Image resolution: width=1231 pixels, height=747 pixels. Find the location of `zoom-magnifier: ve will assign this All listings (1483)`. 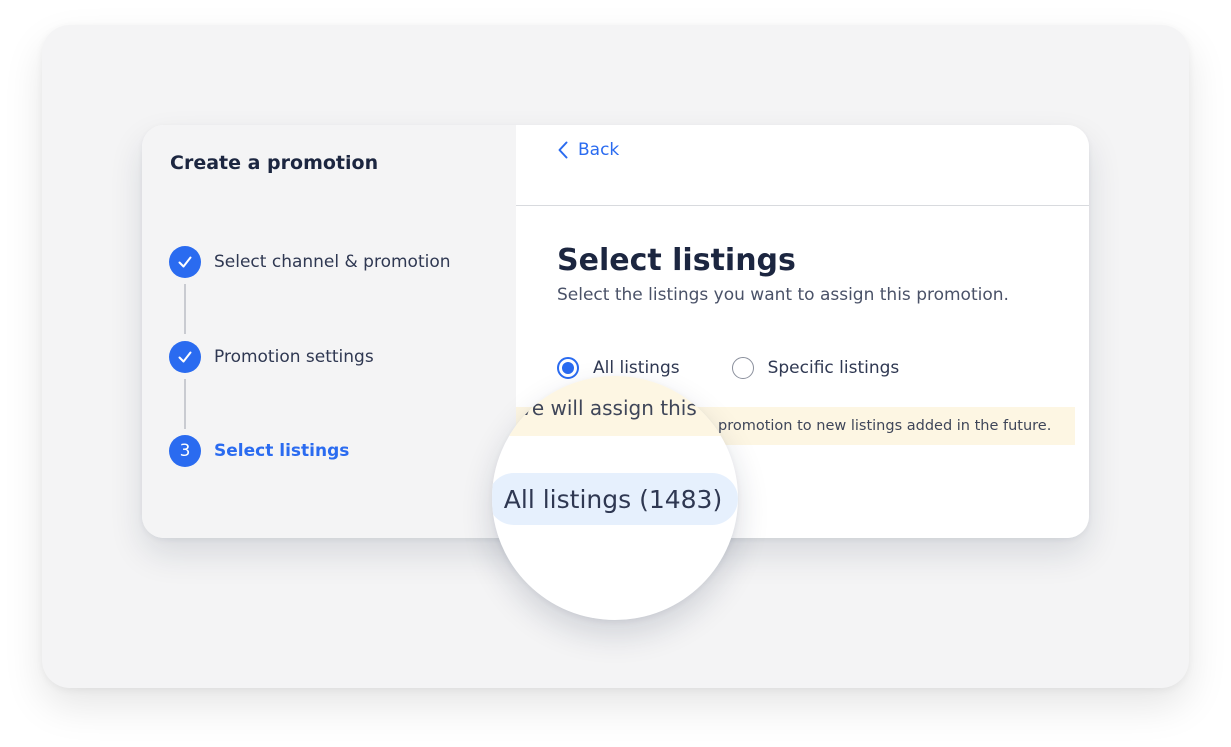

zoom-magnifier: ve will assign this All listings (1483) is located at coordinates (615, 498).